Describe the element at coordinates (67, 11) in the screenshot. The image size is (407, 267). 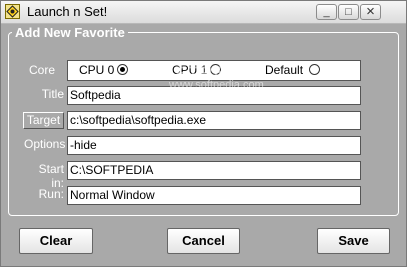
I see `window-title: Launch n Set!` at that location.